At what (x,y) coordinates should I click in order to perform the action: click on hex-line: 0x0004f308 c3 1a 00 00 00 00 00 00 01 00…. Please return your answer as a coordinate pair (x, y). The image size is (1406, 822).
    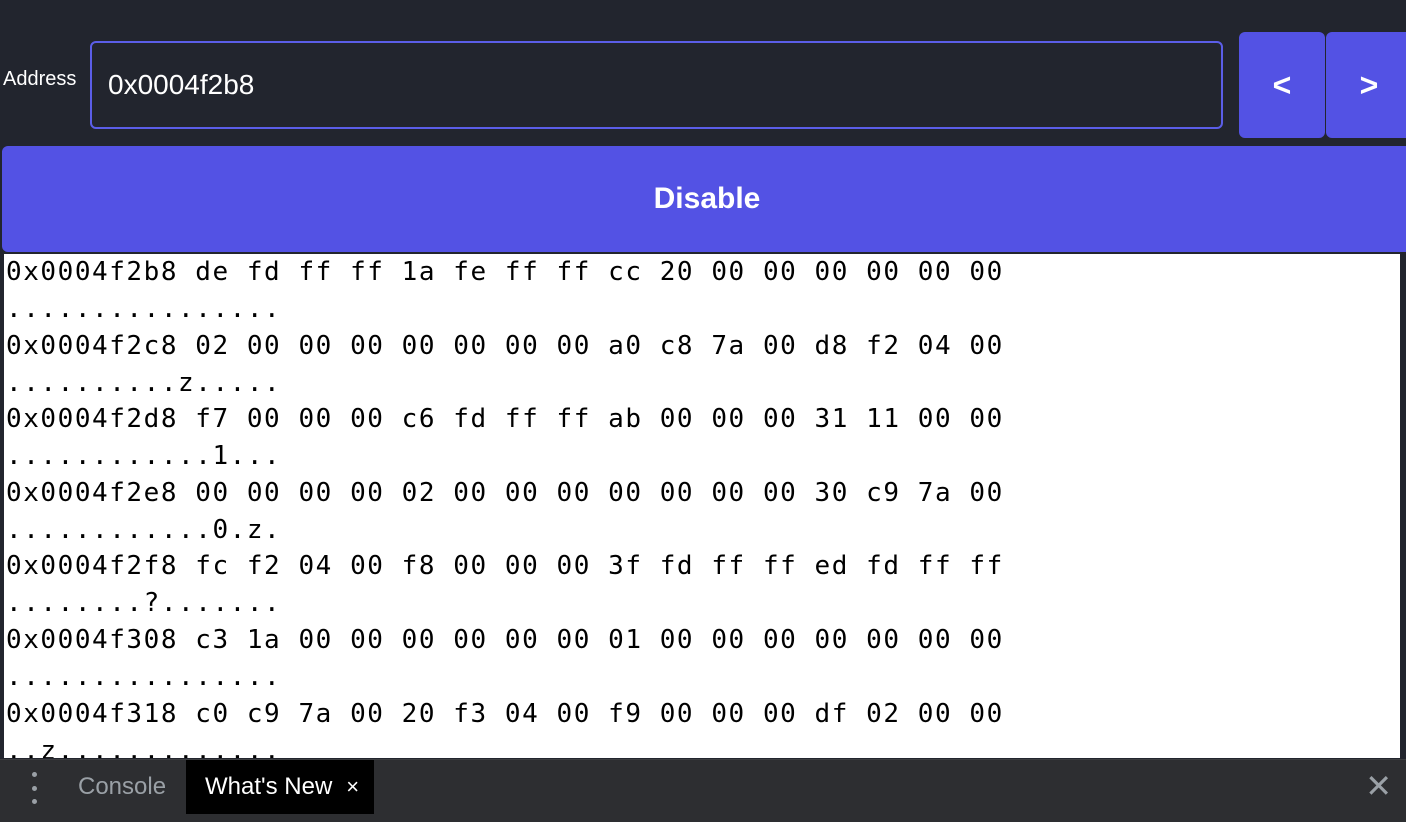
    Looking at the image, I should click on (505, 639).